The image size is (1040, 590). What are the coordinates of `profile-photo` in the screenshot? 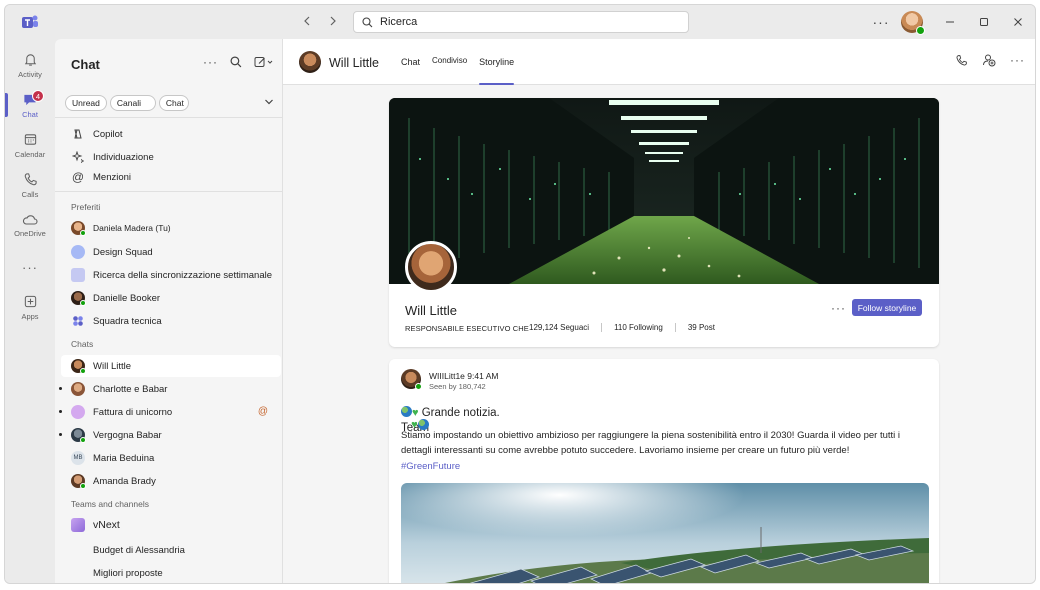 It's located at (431, 267).